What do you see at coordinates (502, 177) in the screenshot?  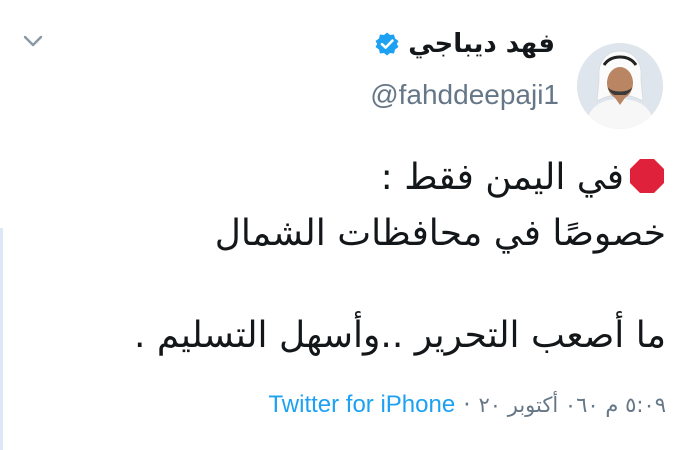 I see `tweet-line-1-text: في اليمن فقط :` at bounding box center [502, 177].